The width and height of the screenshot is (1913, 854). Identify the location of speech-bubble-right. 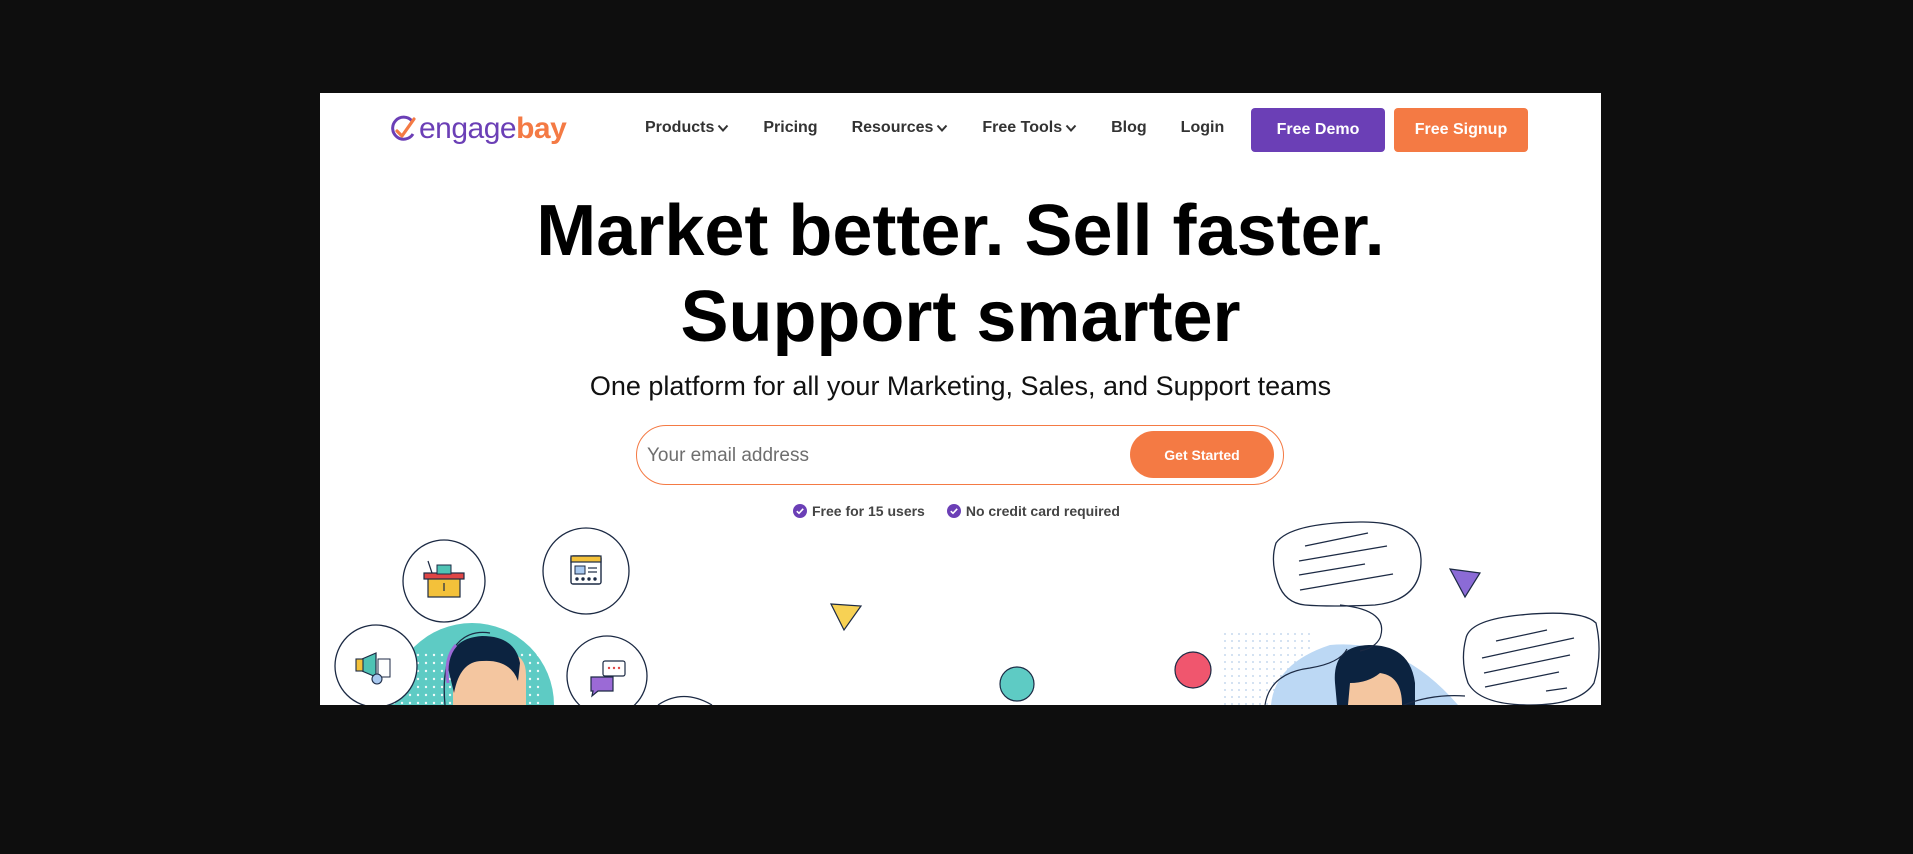
(1531, 658).